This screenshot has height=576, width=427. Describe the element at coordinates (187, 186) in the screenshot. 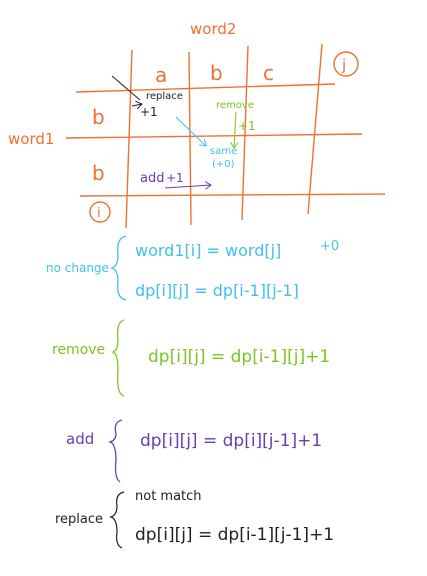

I see `add-arrow` at that location.